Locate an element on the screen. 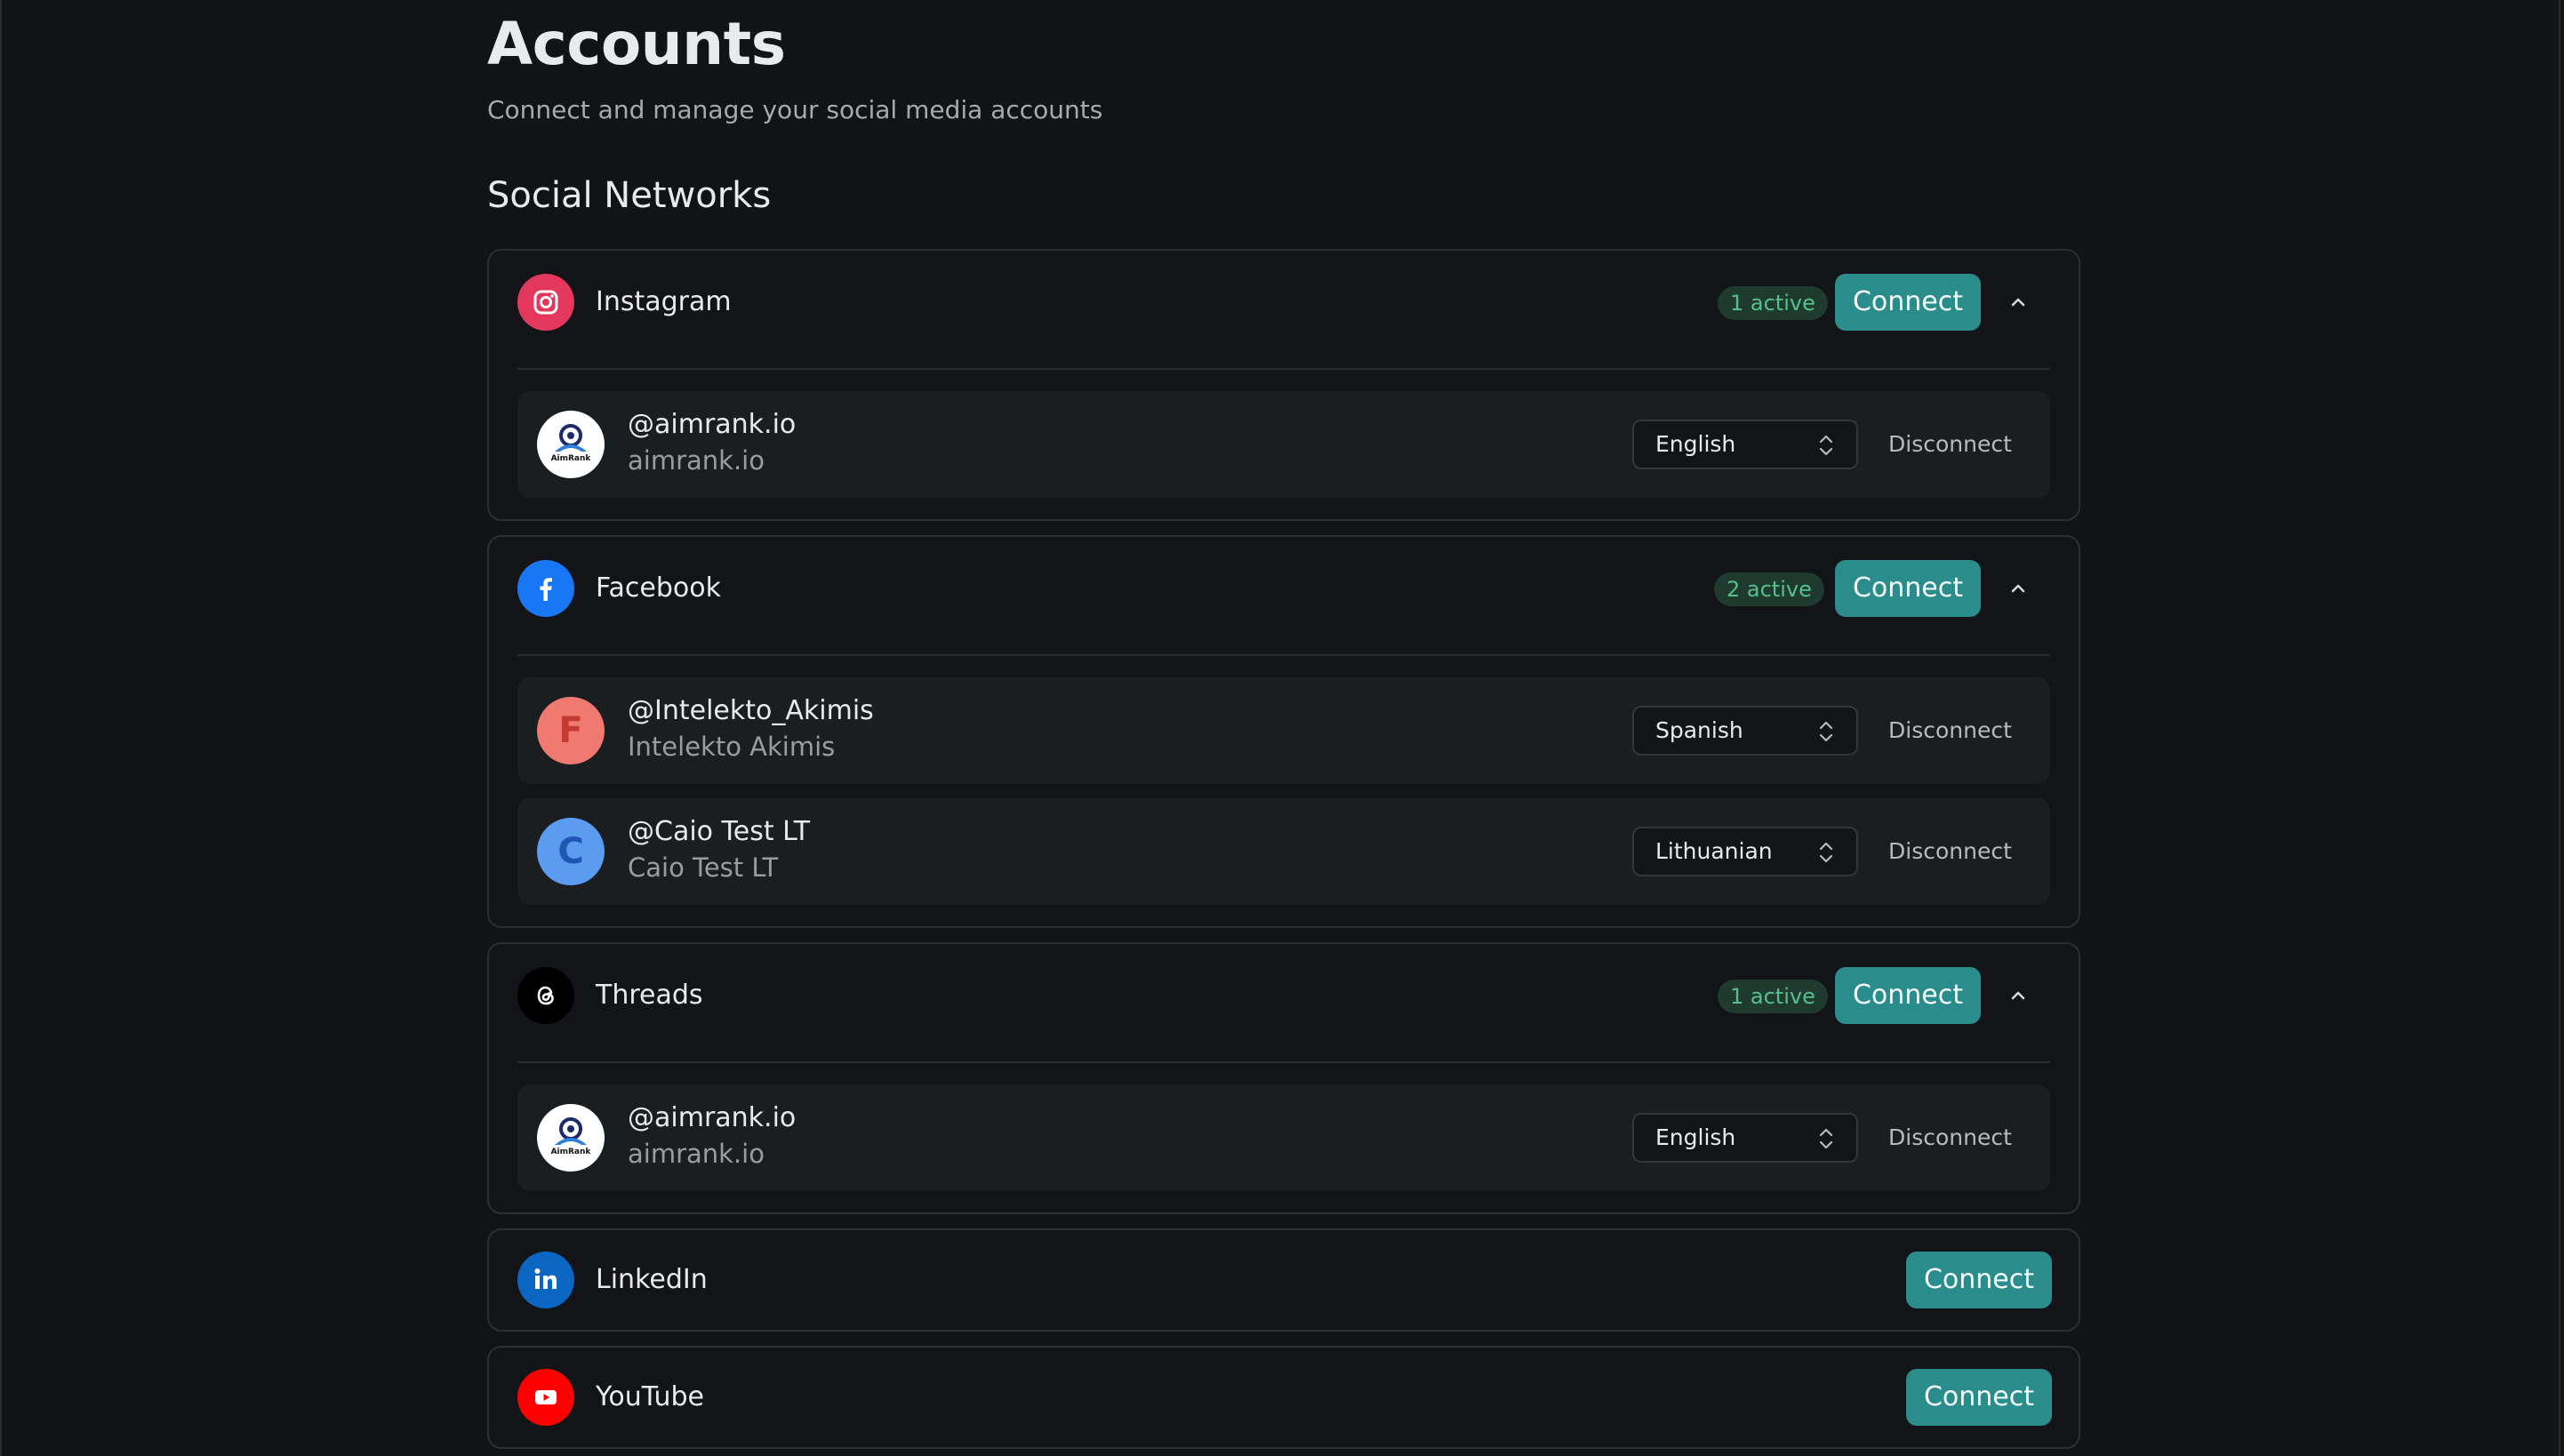  avatar-letter: F is located at coordinates (570, 730).